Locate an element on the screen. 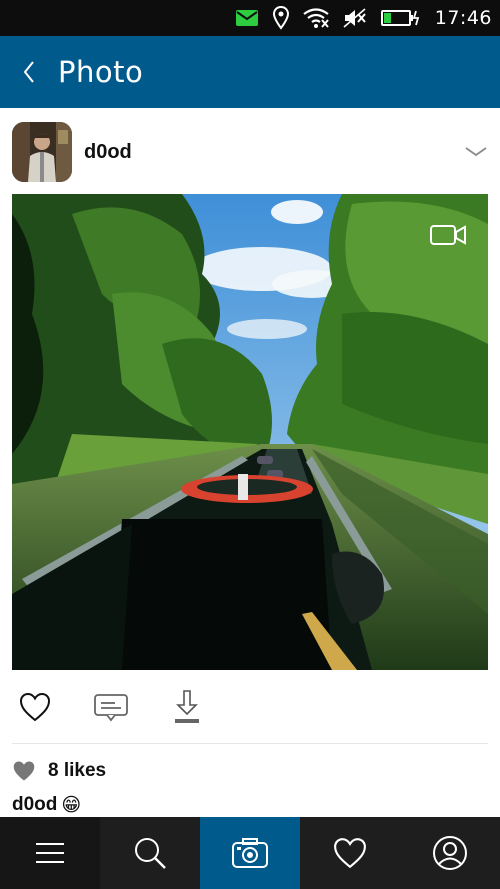 Image resolution: width=500 pixels, height=889 pixels. nav-search is located at coordinates (150, 853).